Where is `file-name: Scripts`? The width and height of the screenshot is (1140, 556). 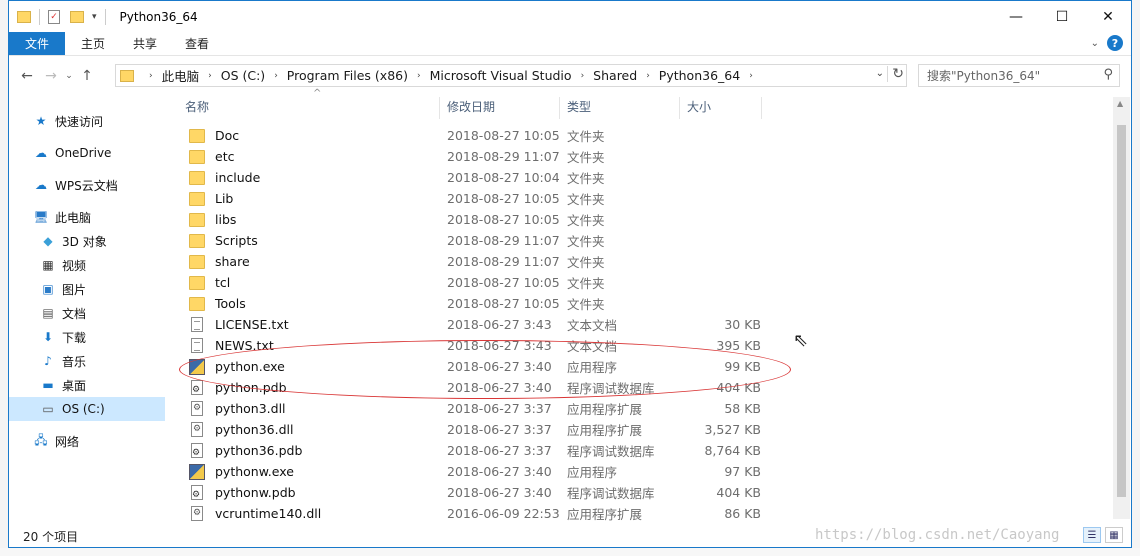
file-name: Scripts is located at coordinates (236, 240).